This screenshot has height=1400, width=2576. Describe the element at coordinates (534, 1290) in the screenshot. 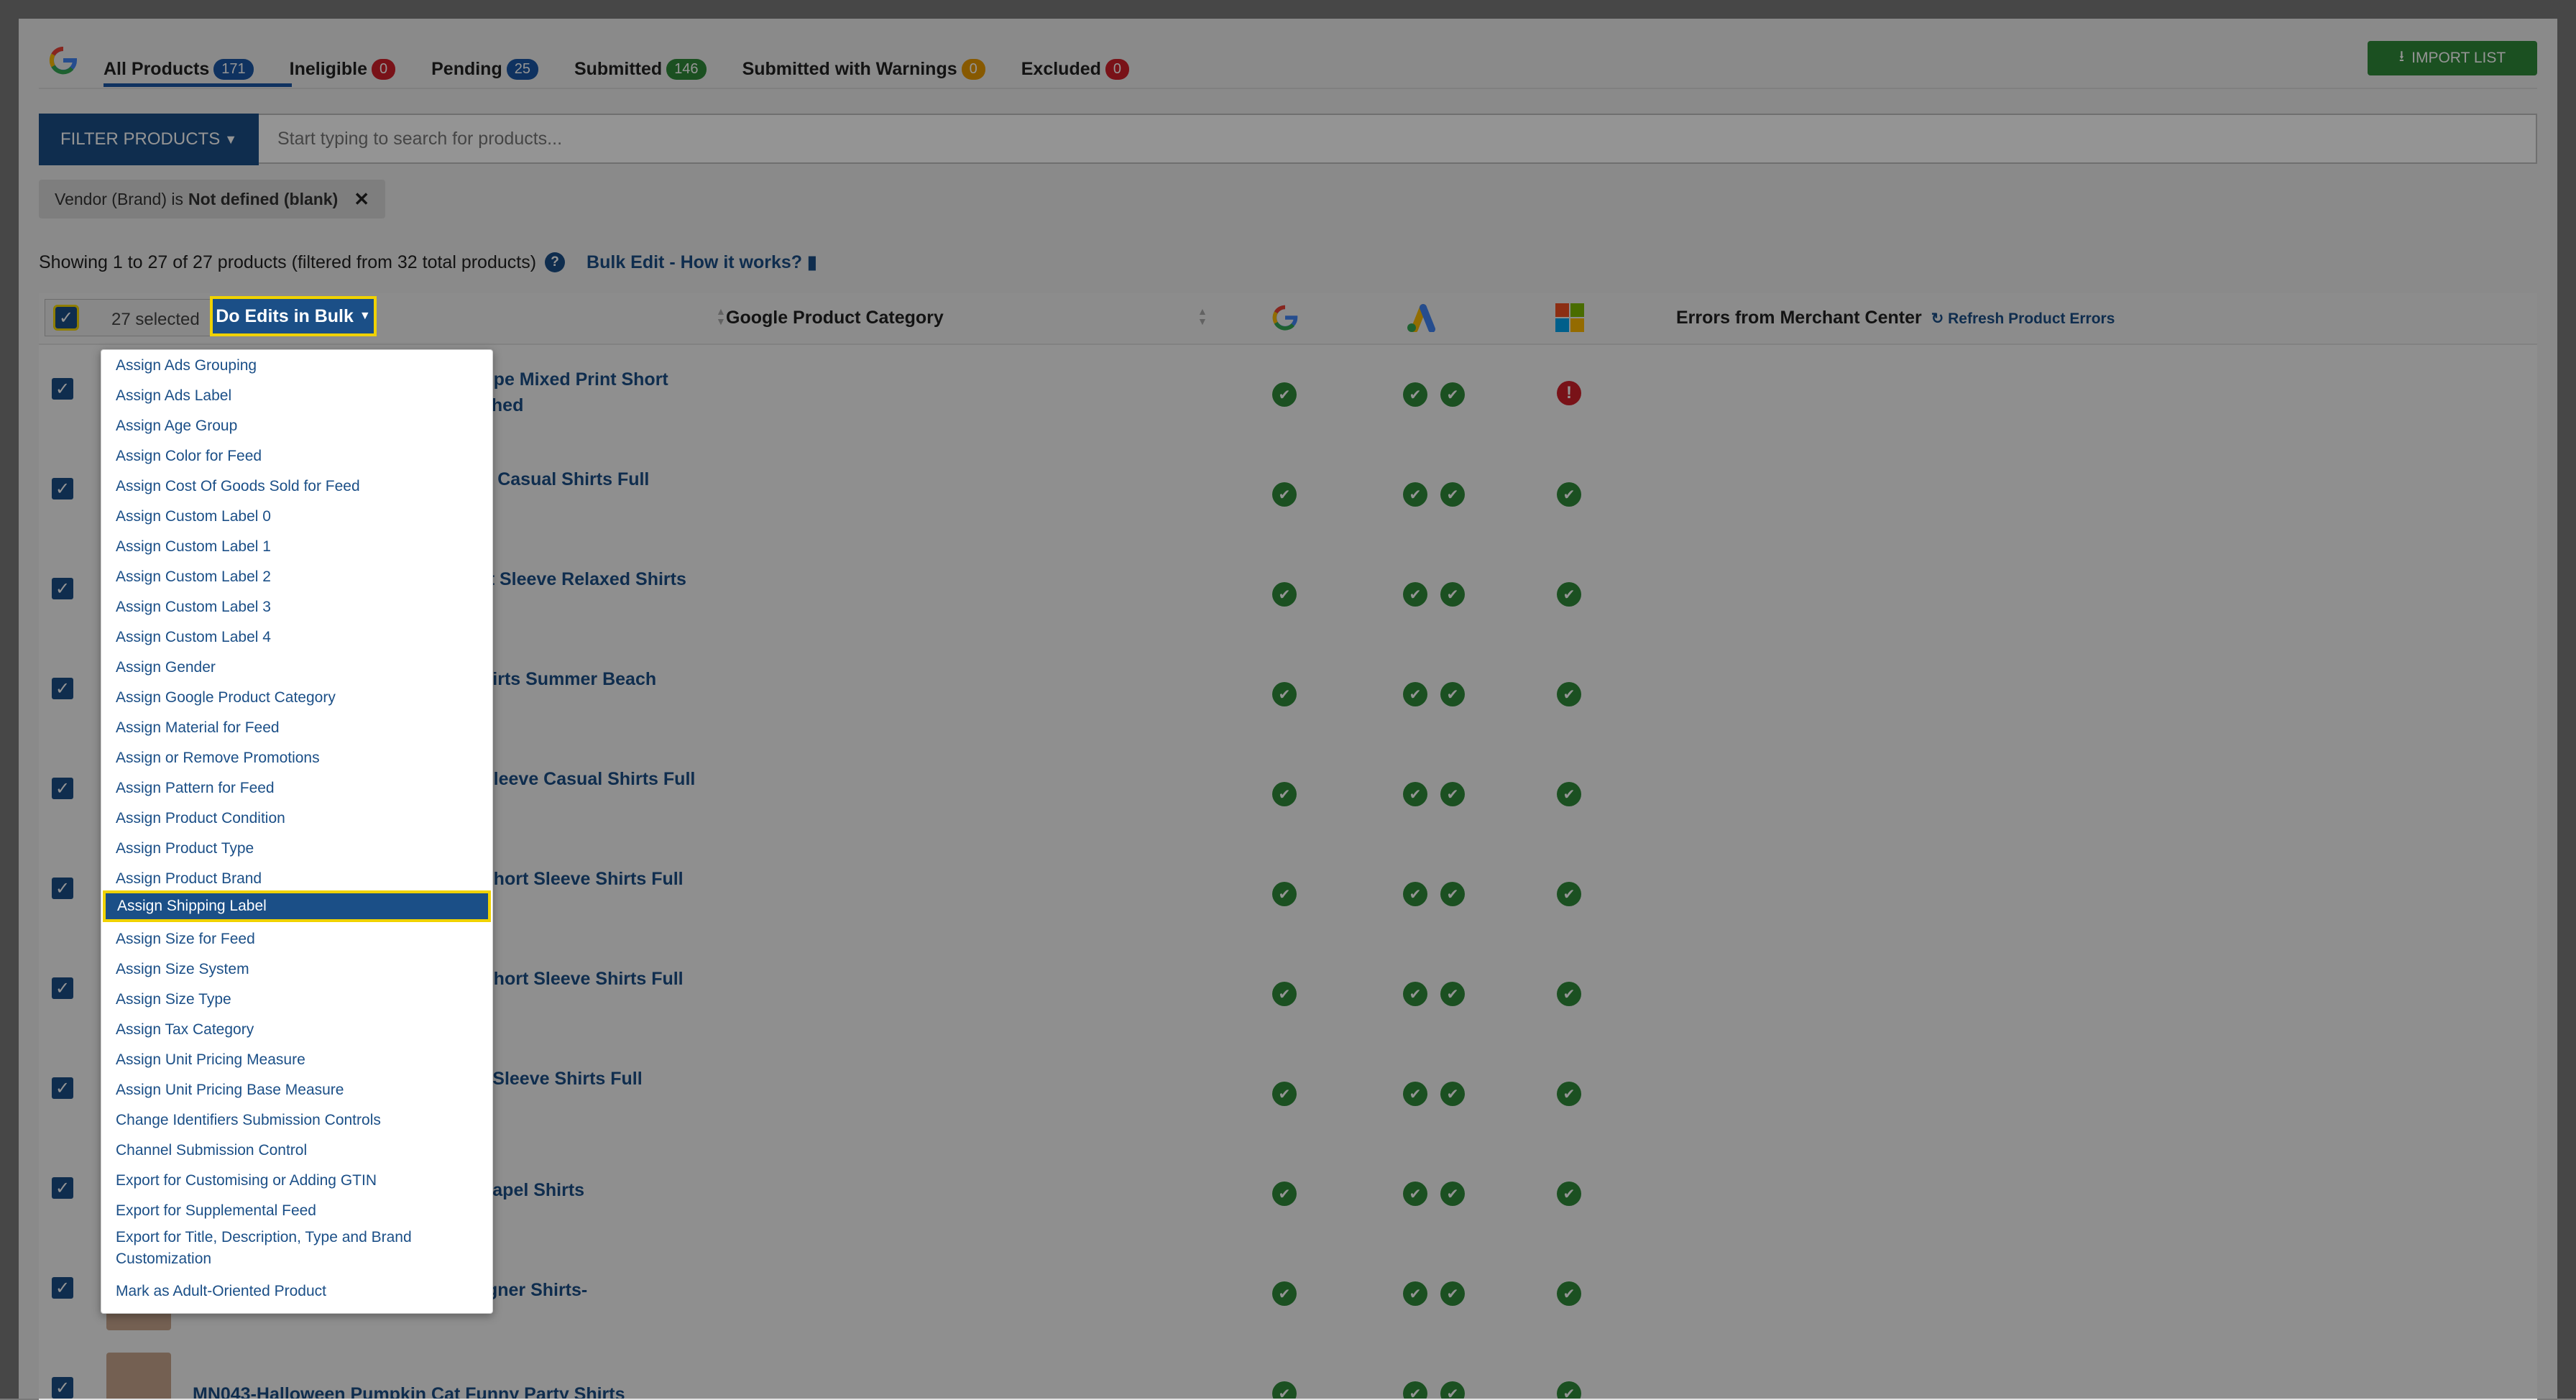

I see `product-title: igner Shirts-` at that location.